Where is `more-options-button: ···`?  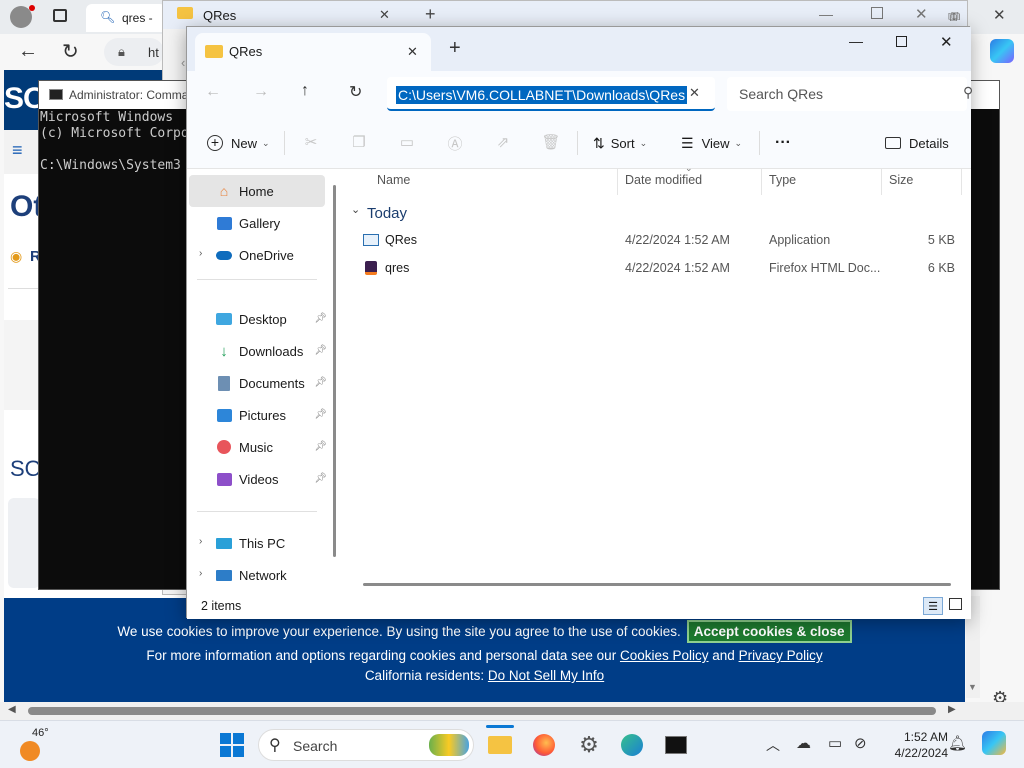
more-options-button: ··· is located at coordinates (783, 143).